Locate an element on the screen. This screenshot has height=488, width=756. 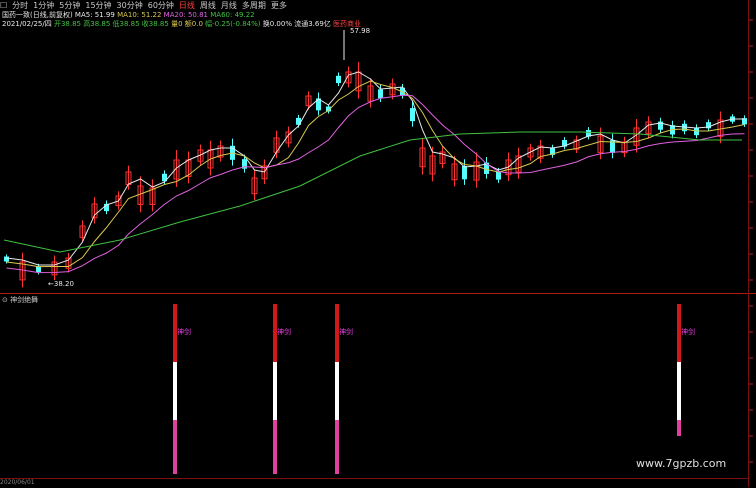
low-price-label: ←38.20 is located at coordinates (61, 284).